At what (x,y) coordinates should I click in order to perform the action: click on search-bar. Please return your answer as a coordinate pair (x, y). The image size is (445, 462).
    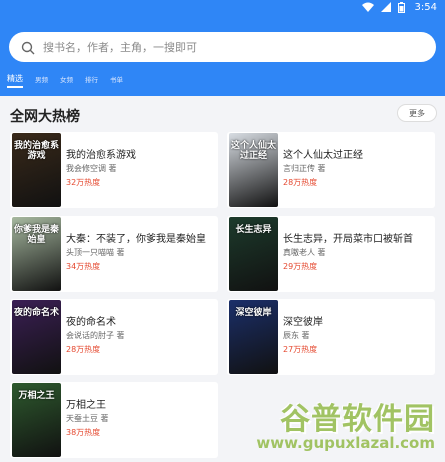
    Looking at the image, I should click on (222, 47).